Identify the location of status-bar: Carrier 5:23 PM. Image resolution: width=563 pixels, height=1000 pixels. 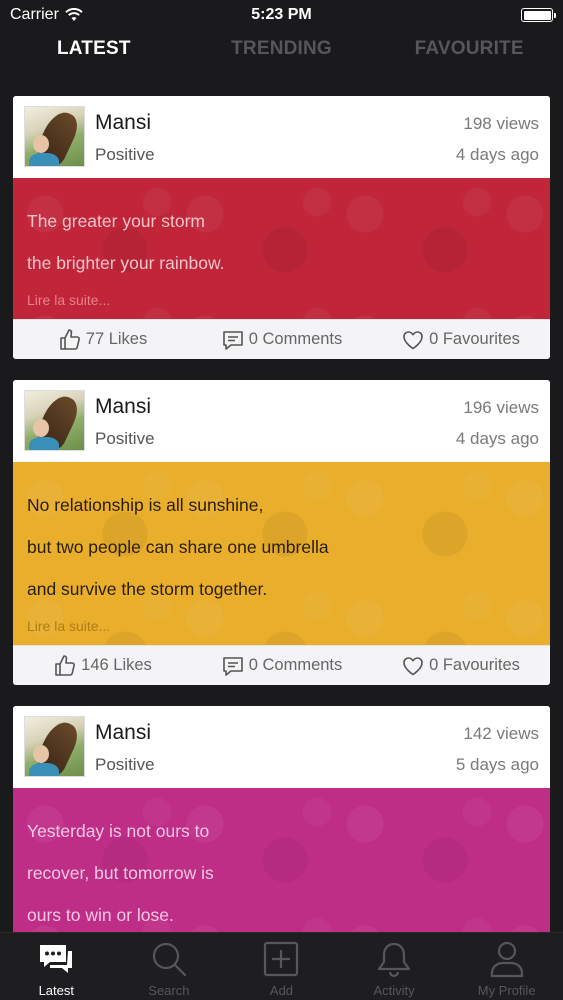
(281, 15).